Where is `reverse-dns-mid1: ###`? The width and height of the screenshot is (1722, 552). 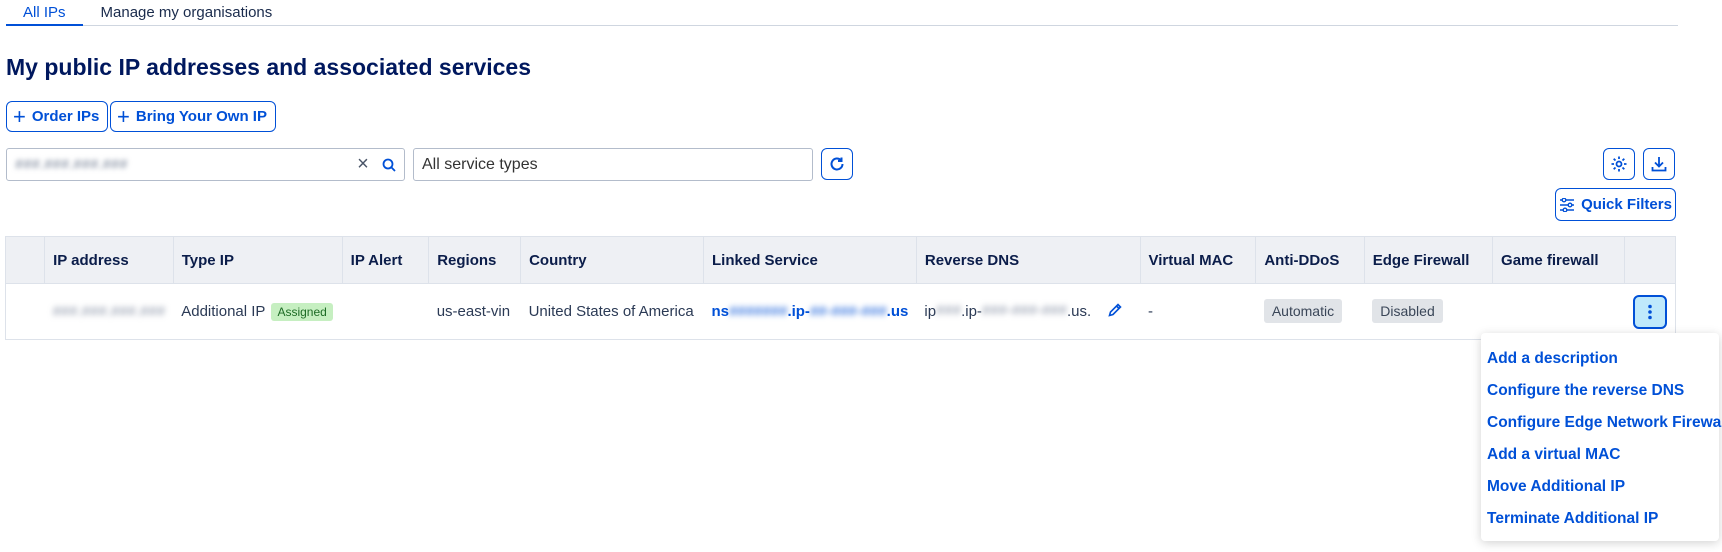 reverse-dns-mid1: ### is located at coordinates (949, 311).